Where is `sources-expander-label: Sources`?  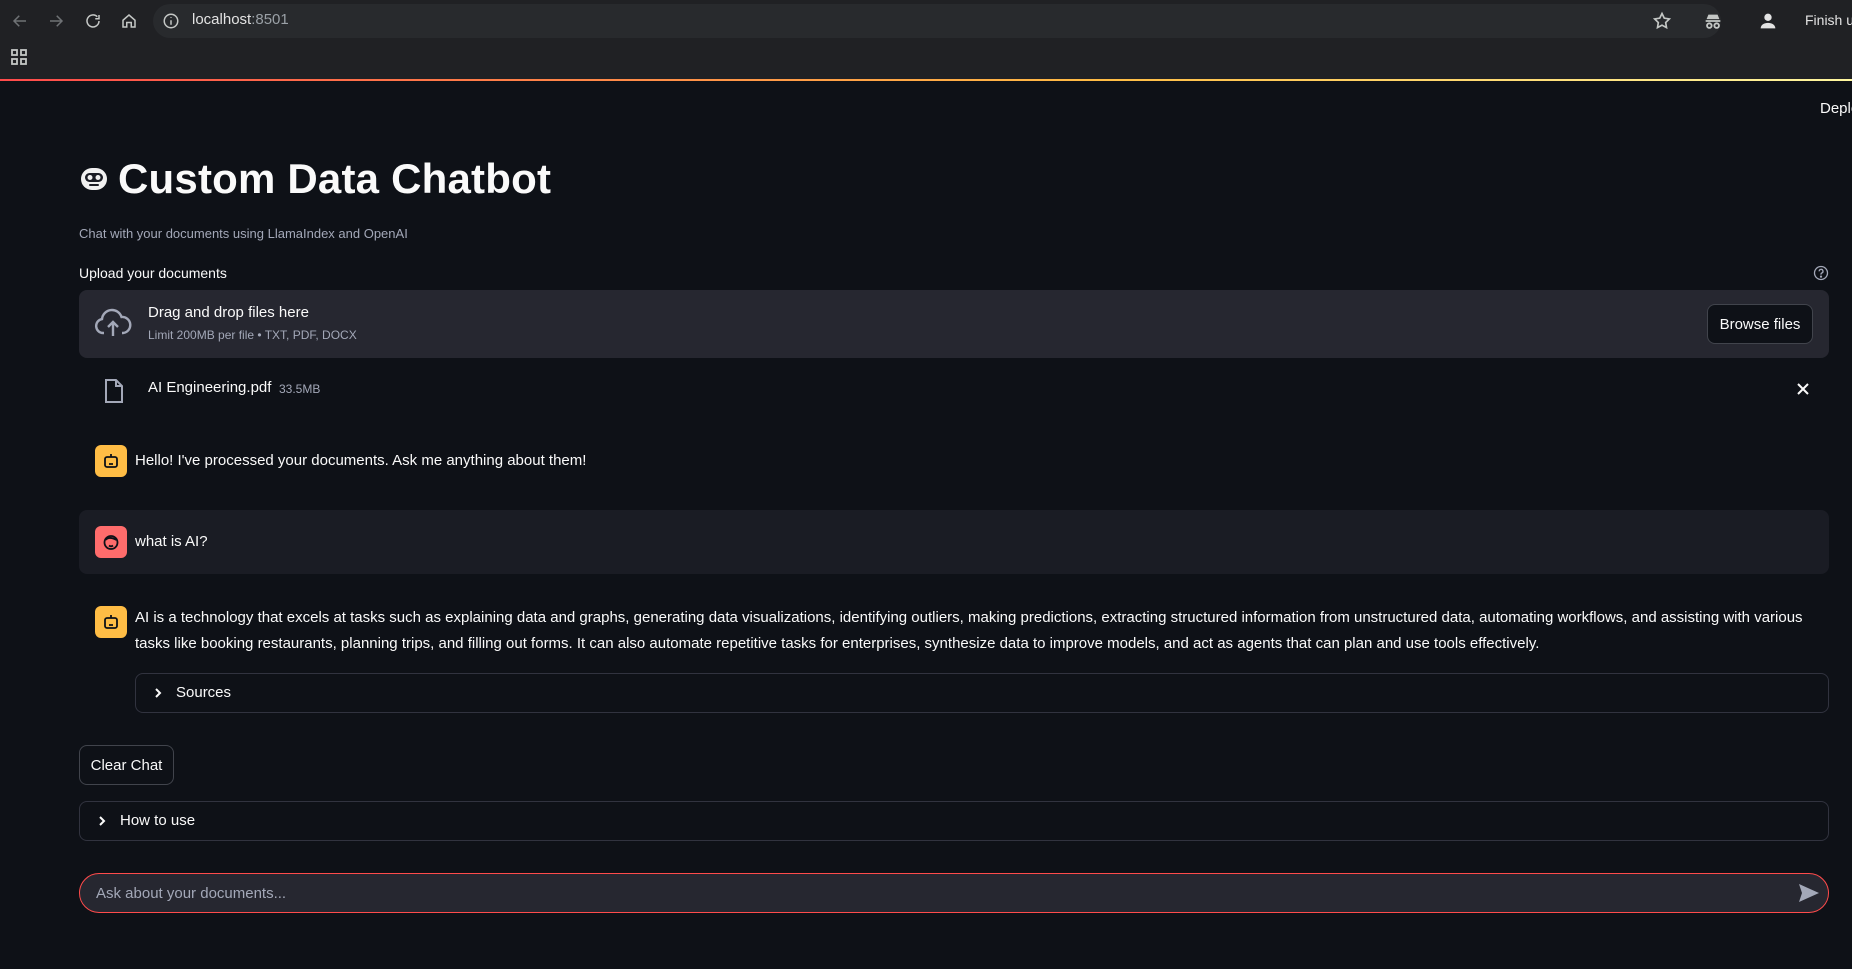
sources-expander-label: Sources is located at coordinates (203, 692).